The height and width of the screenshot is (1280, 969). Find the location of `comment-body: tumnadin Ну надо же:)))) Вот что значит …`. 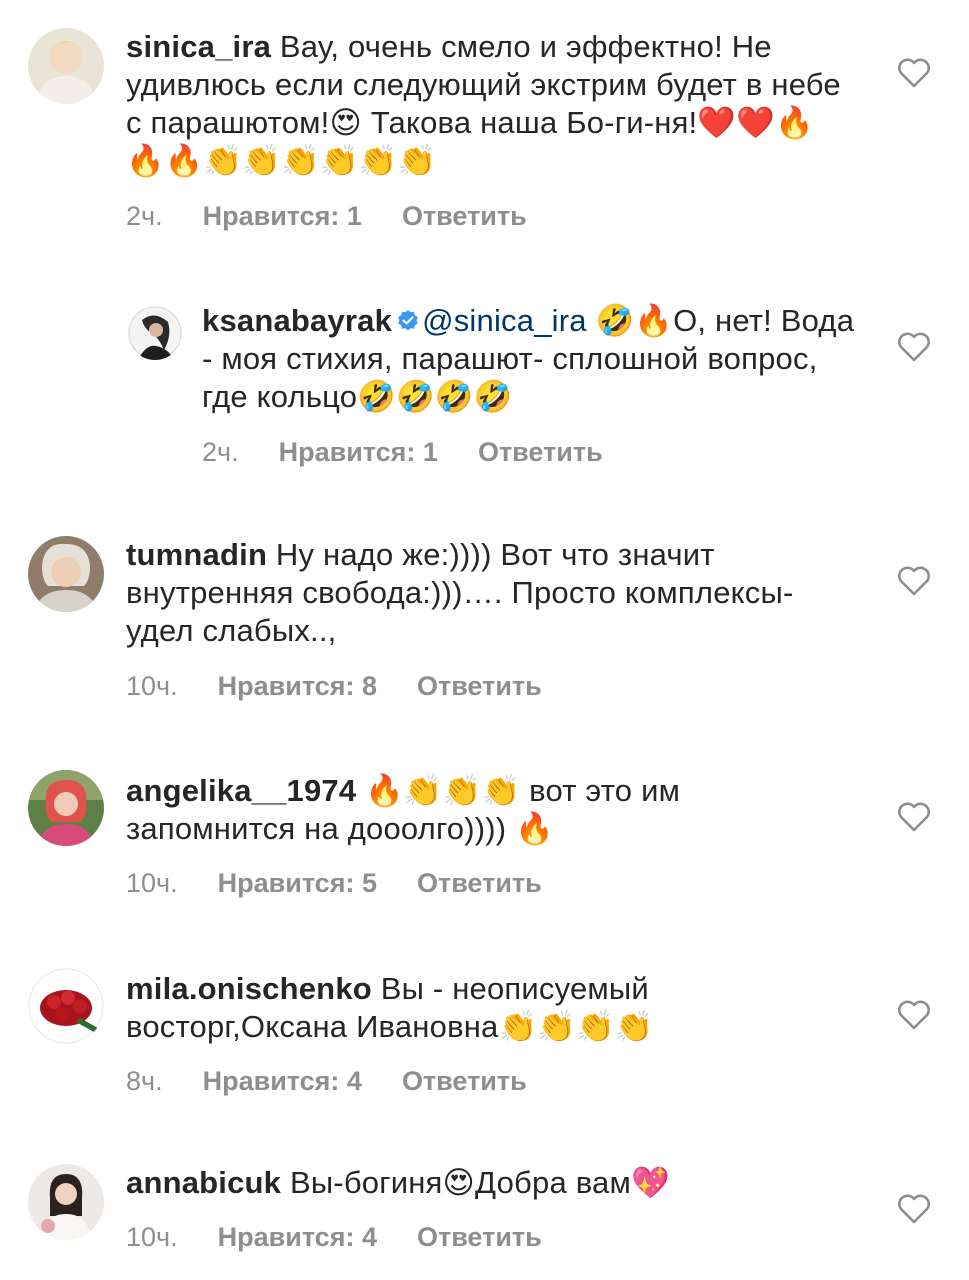

comment-body: tumnadin Ну надо же:)))) Вот что значит … is located at coordinates (486, 593).